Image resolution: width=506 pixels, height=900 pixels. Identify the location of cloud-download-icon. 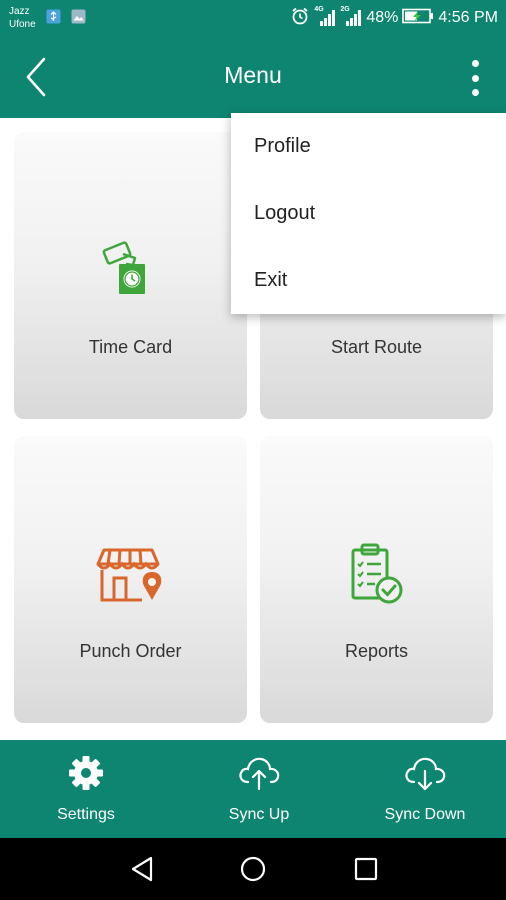
(423, 773).